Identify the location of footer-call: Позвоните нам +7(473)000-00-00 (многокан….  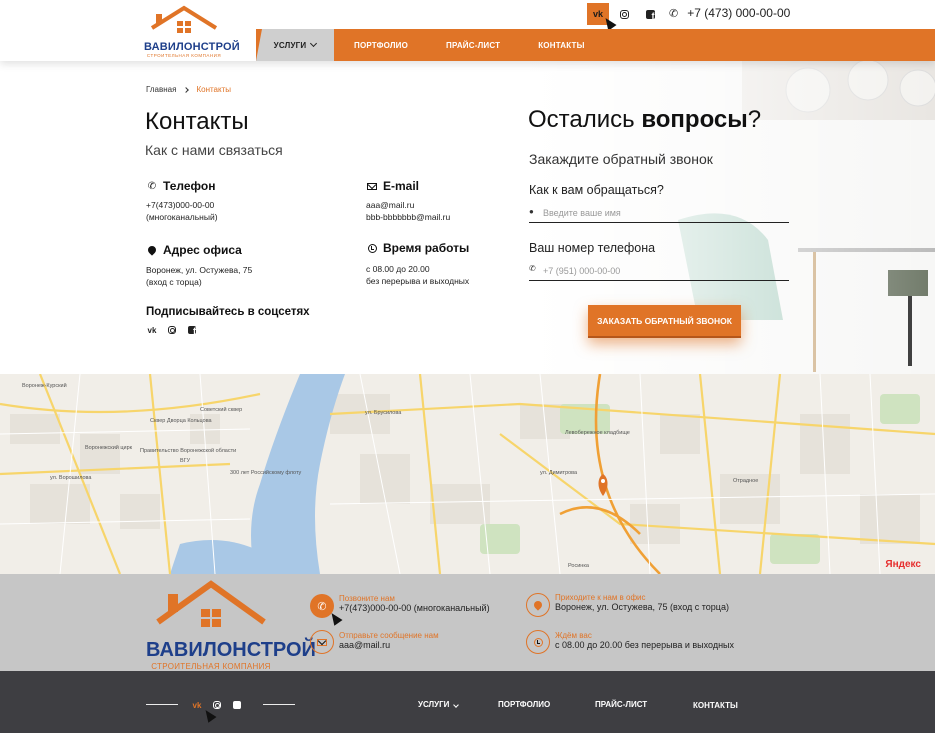
(414, 603).